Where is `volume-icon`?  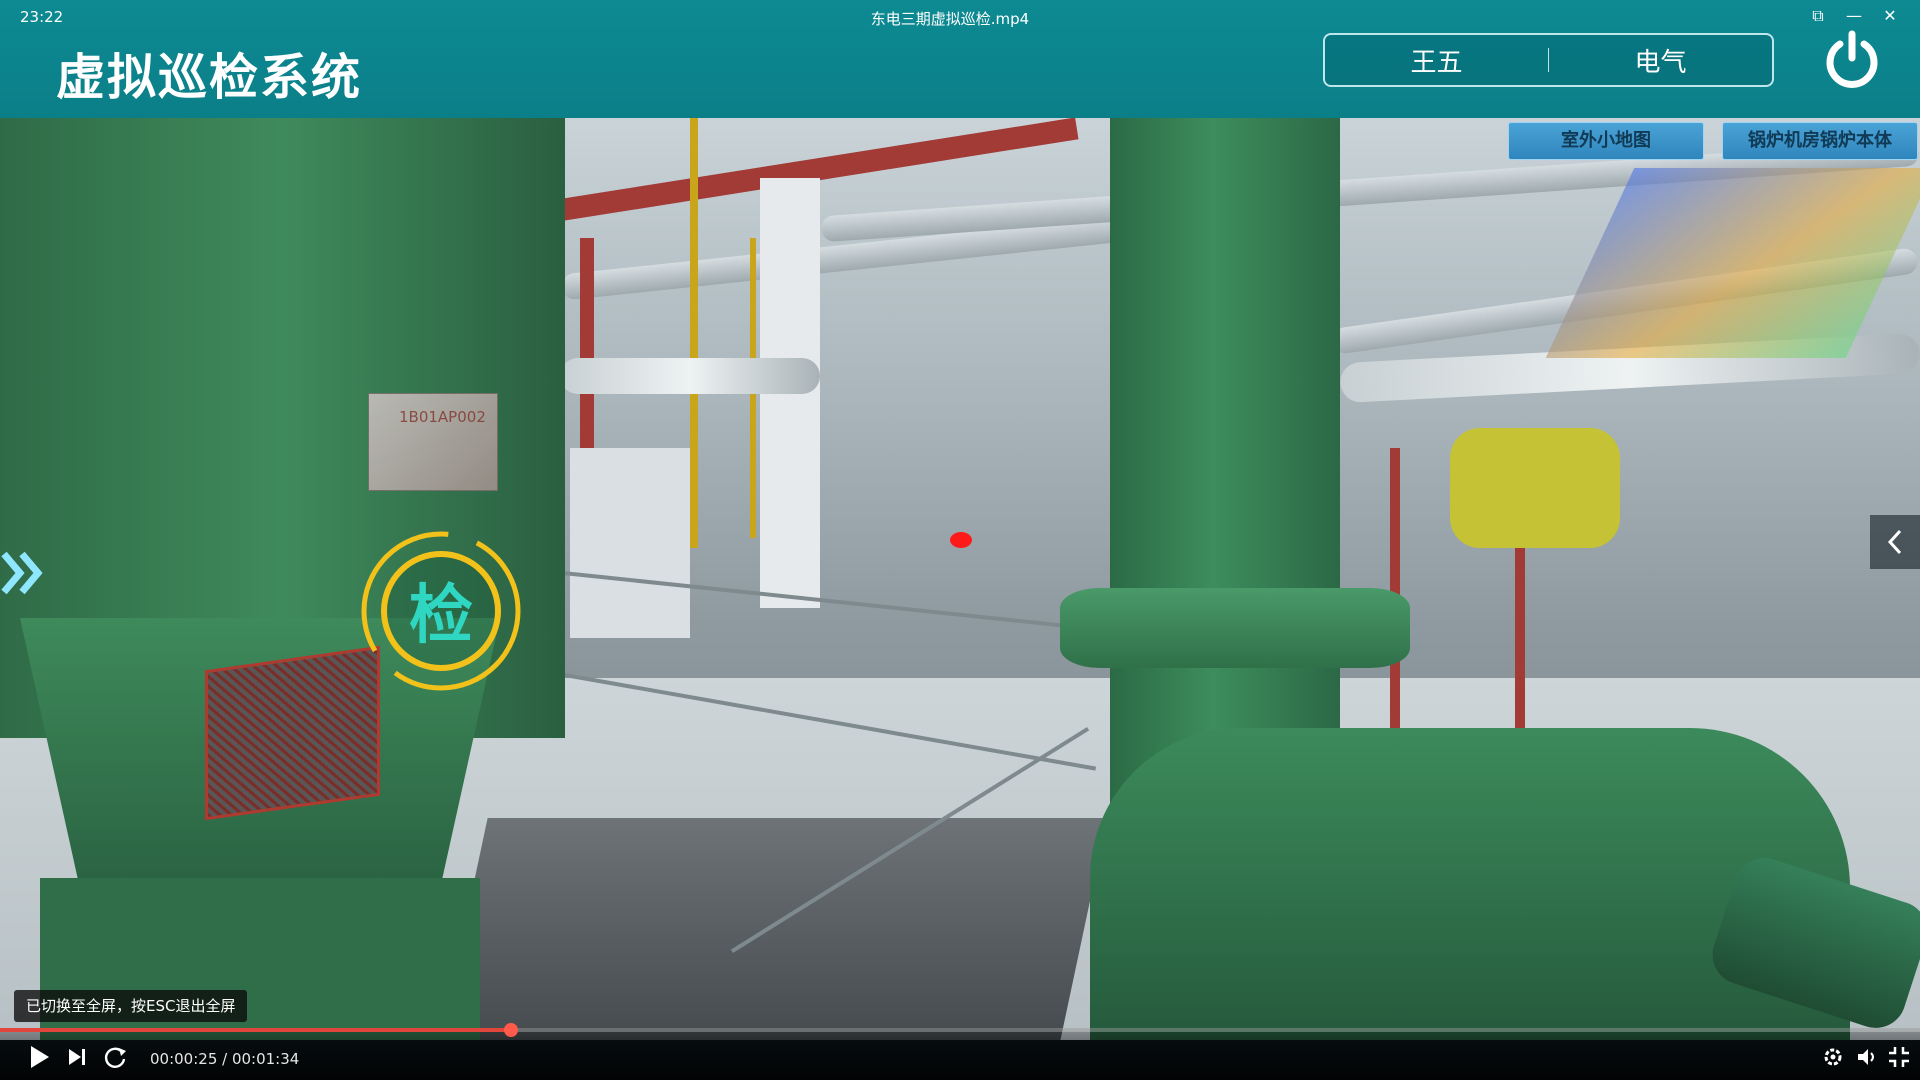
volume-icon is located at coordinates (1866, 1057).